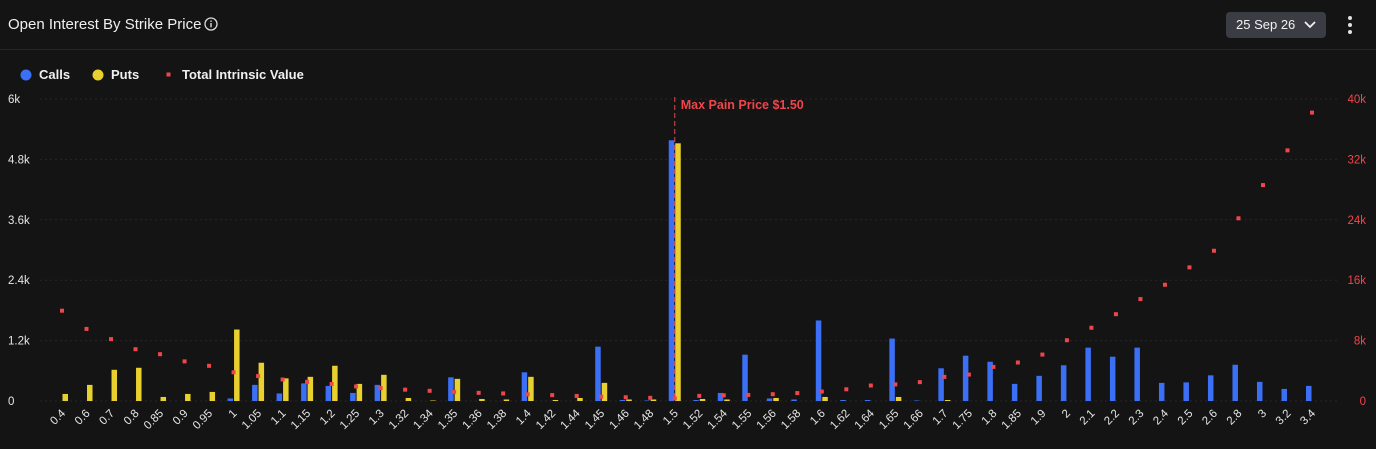 Image resolution: width=1376 pixels, height=449 pixels. What do you see at coordinates (448, 420) in the screenshot?
I see `x-tick-label: 1.35` at bounding box center [448, 420].